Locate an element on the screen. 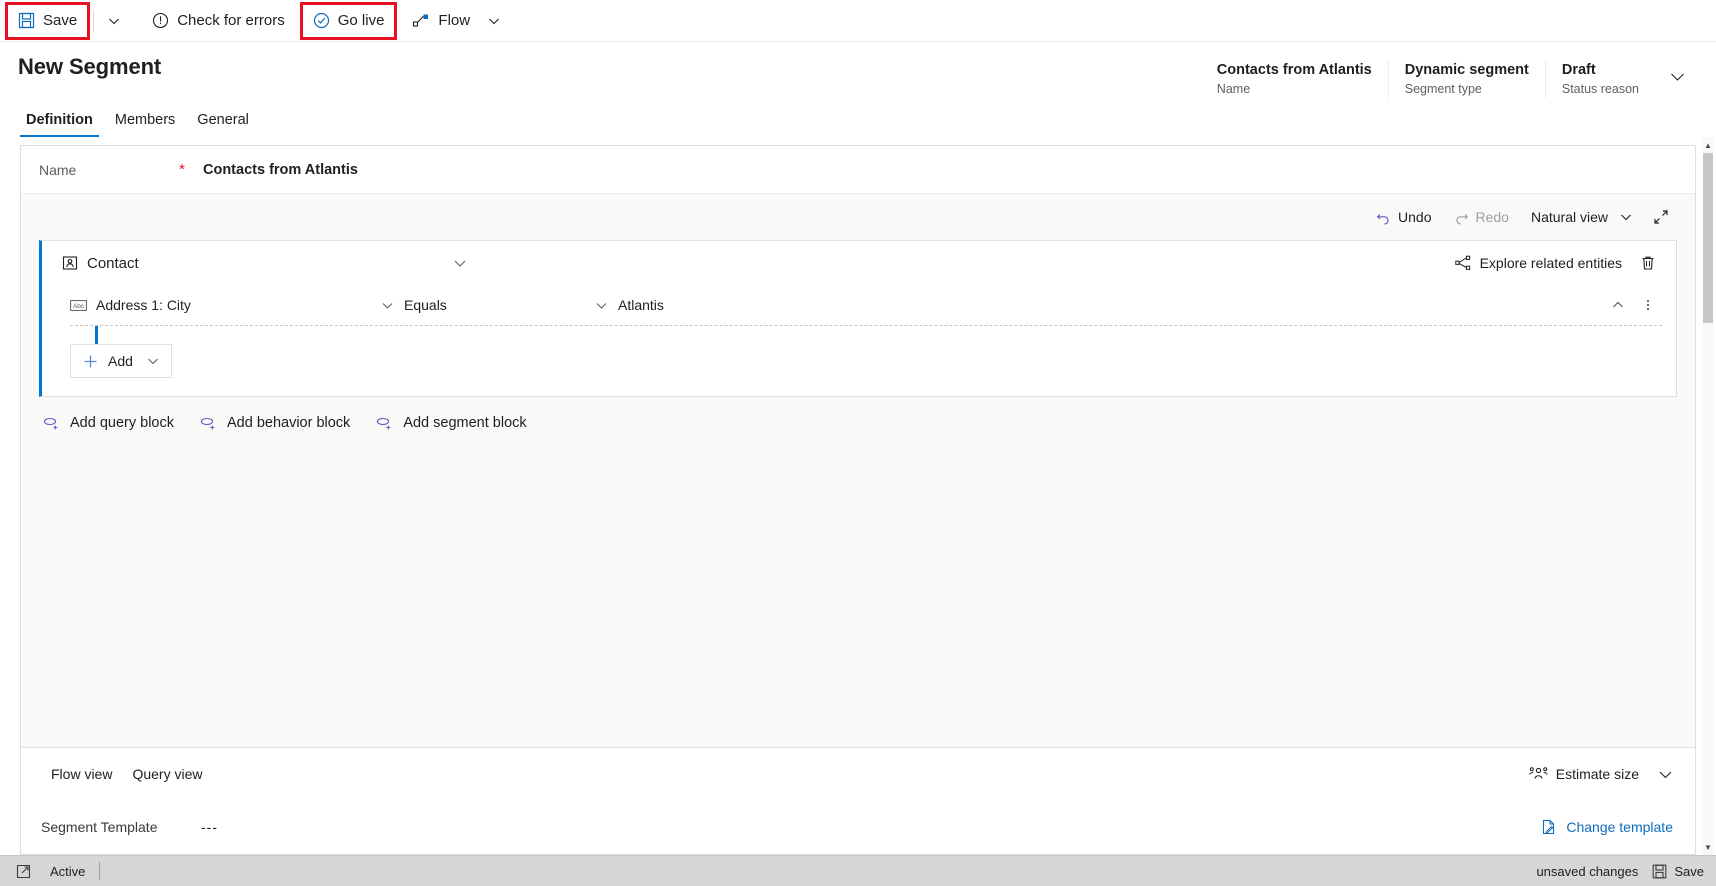 The image size is (1716, 886). tab-strip: Definition Members General is located at coordinates (858, 117).